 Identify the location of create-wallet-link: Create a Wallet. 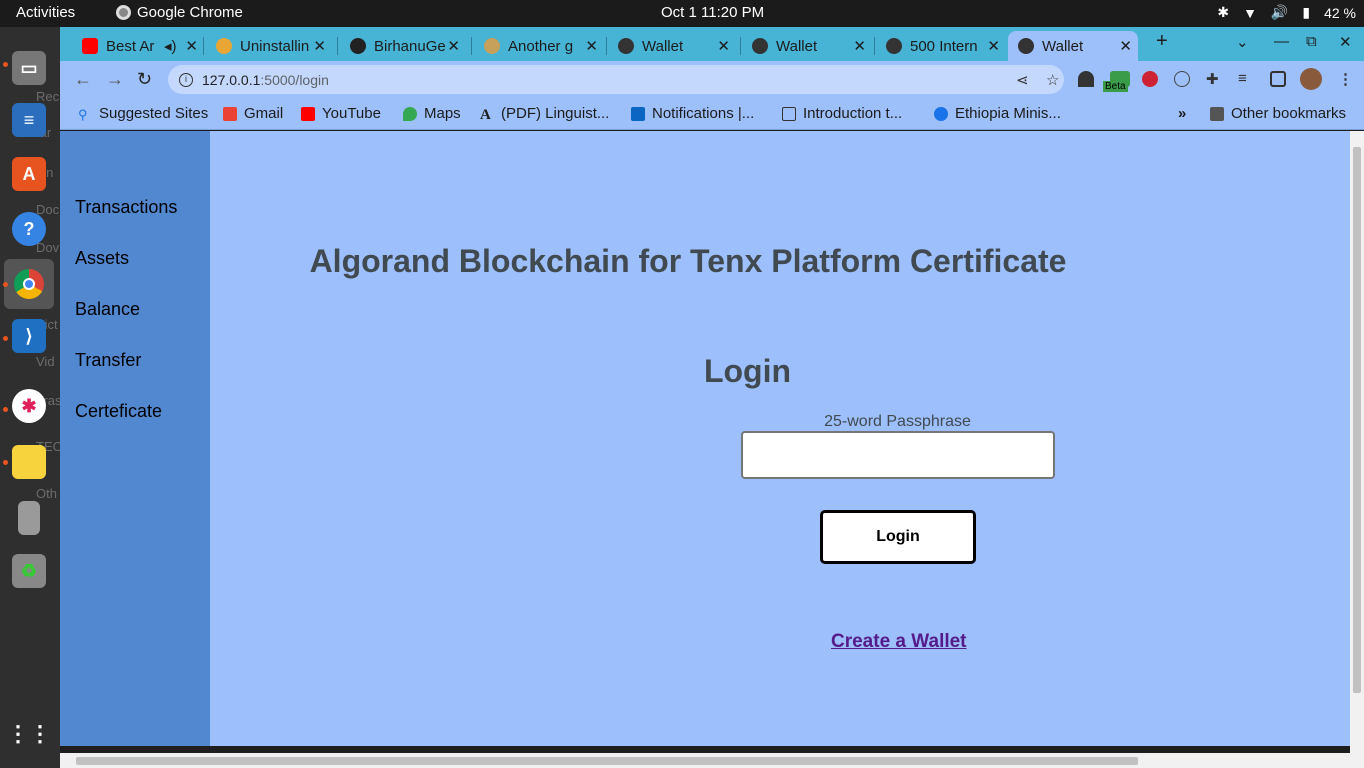
(899, 642).